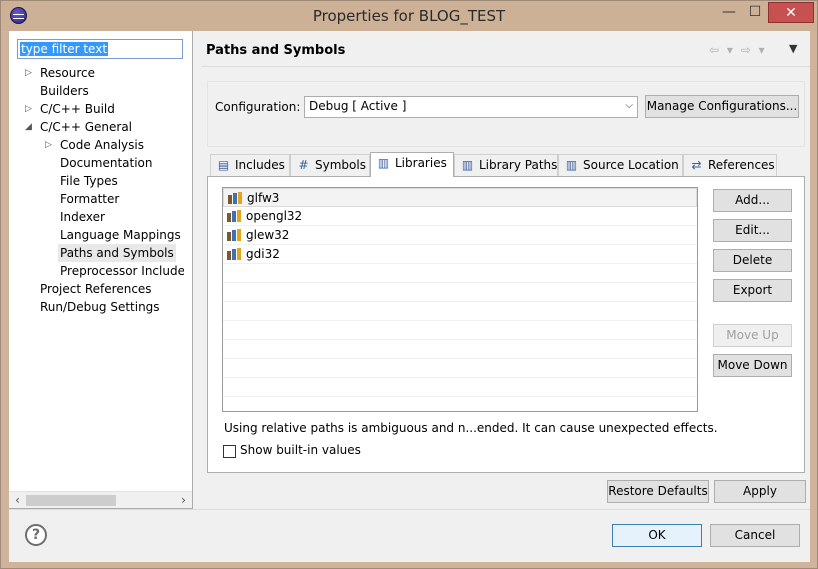 The image size is (818, 569). I want to click on chevron-down-icon: ⌵, so click(629, 105).